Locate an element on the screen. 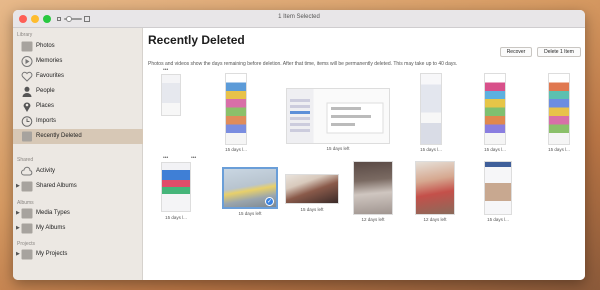  sidebar-item-my-projects: ▶ My Projects is located at coordinates (78, 254).